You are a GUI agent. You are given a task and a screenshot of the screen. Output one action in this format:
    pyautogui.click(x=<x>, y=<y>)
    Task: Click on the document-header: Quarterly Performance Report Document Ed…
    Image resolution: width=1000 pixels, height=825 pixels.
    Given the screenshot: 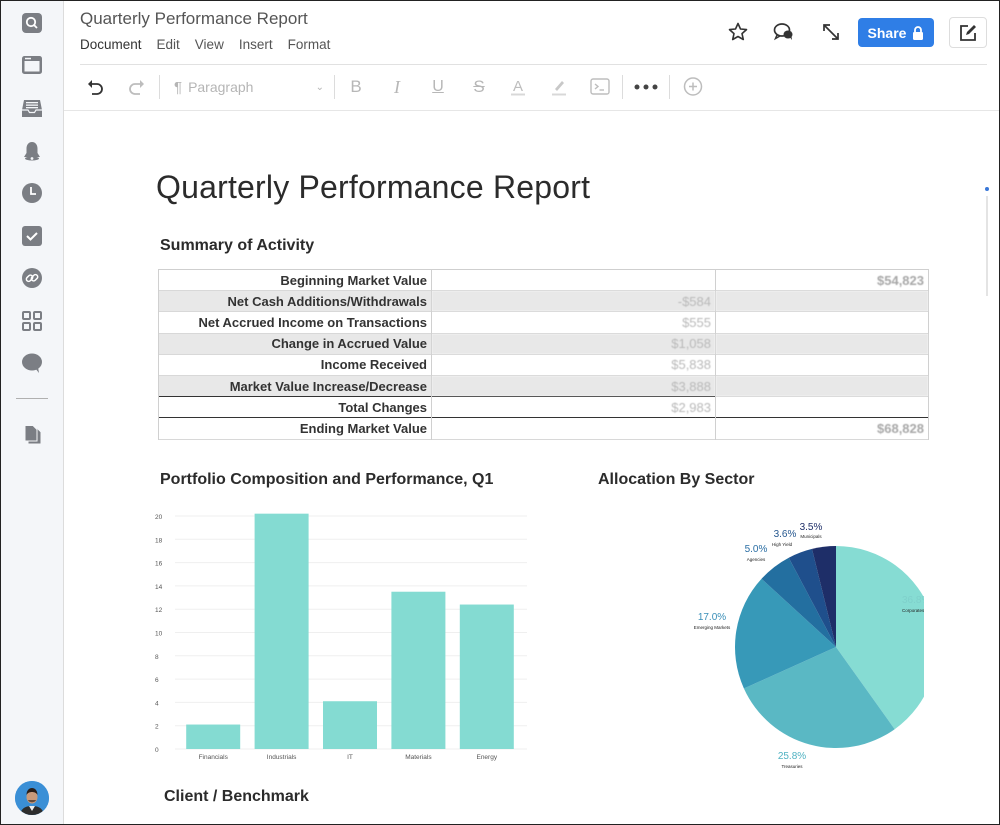 What is the action you would take?
    pyautogui.click(x=531, y=56)
    